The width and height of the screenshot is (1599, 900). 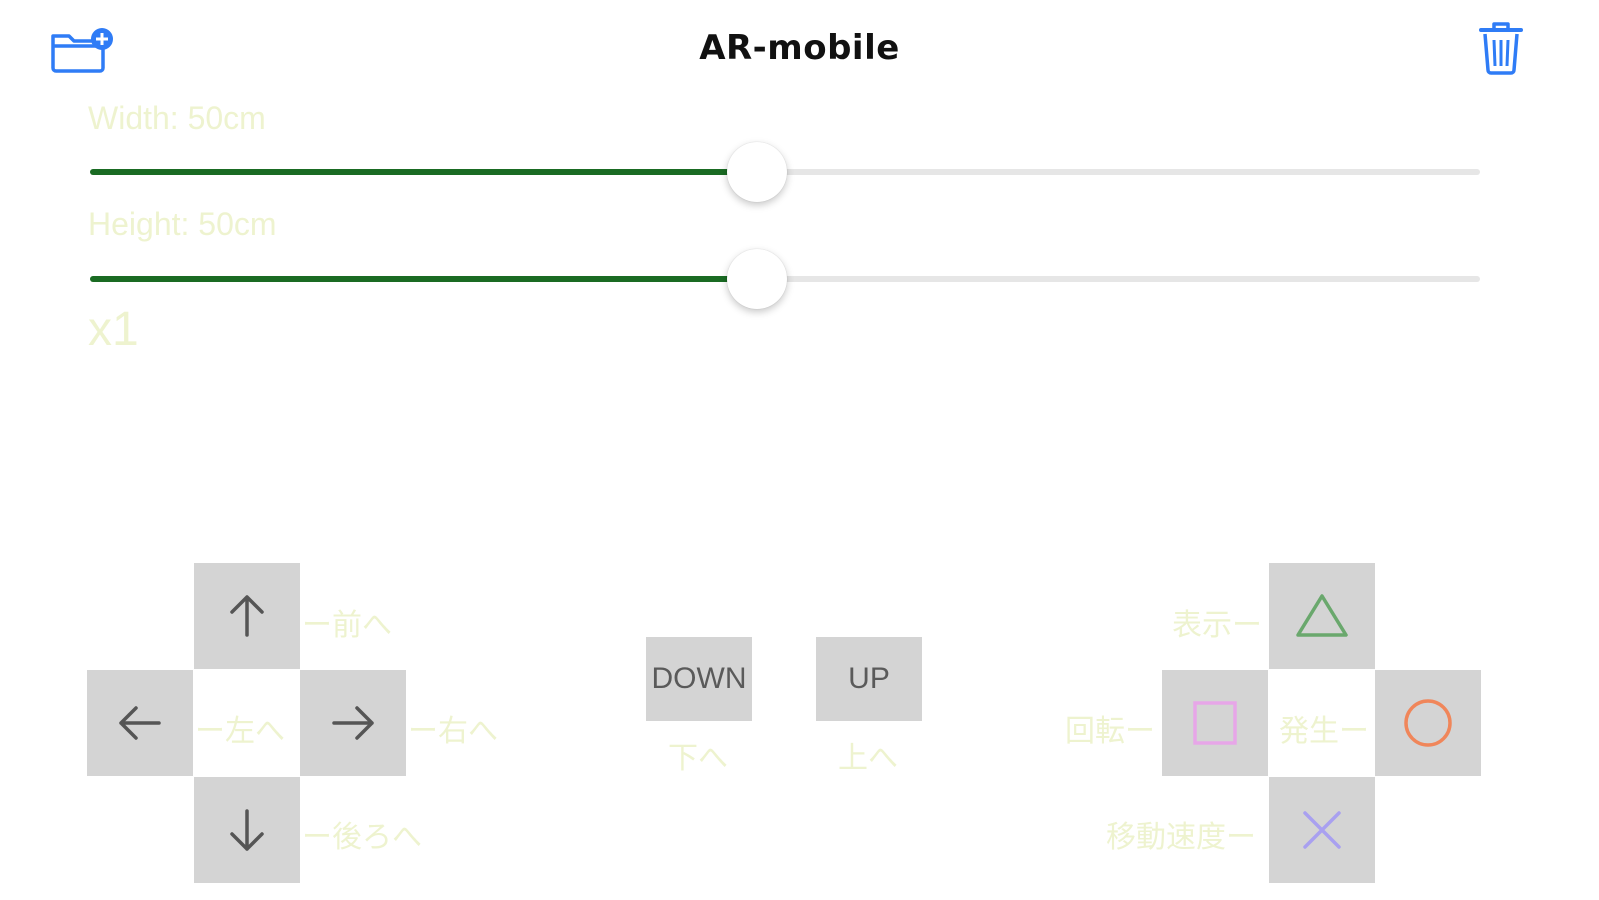 What do you see at coordinates (182, 224) in the screenshot?
I see `height-label: Height: 50cm` at bounding box center [182, 224].